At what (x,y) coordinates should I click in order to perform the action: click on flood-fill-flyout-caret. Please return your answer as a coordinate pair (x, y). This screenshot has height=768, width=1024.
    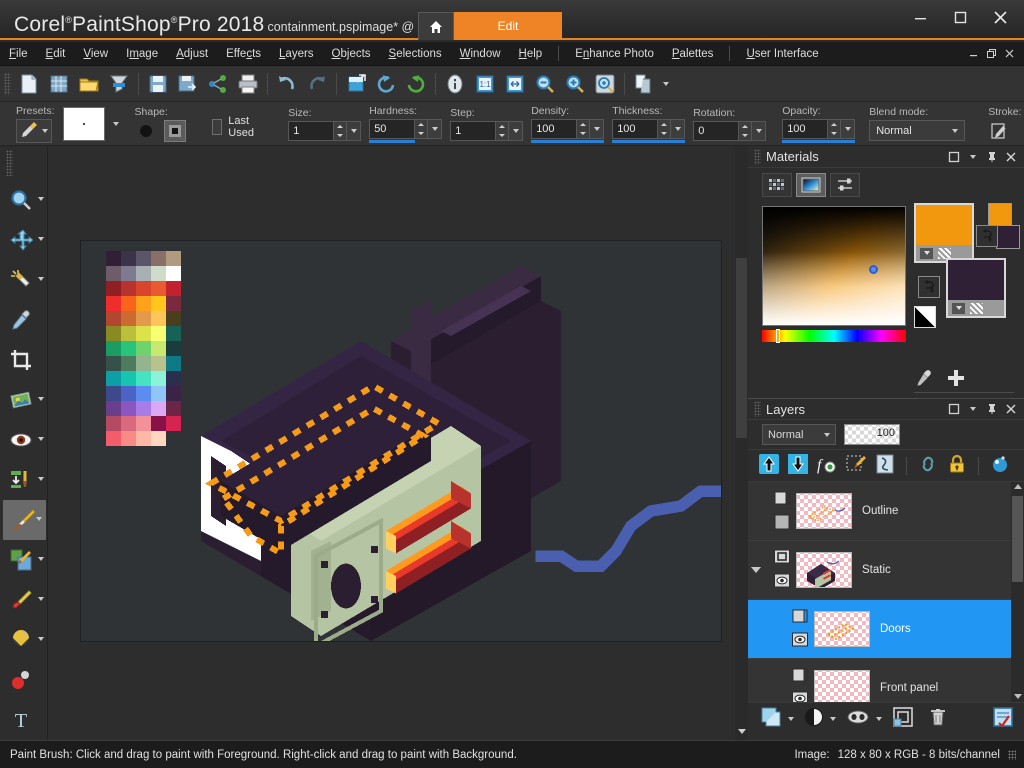
    Looking at the image, I should click on (41, 639).